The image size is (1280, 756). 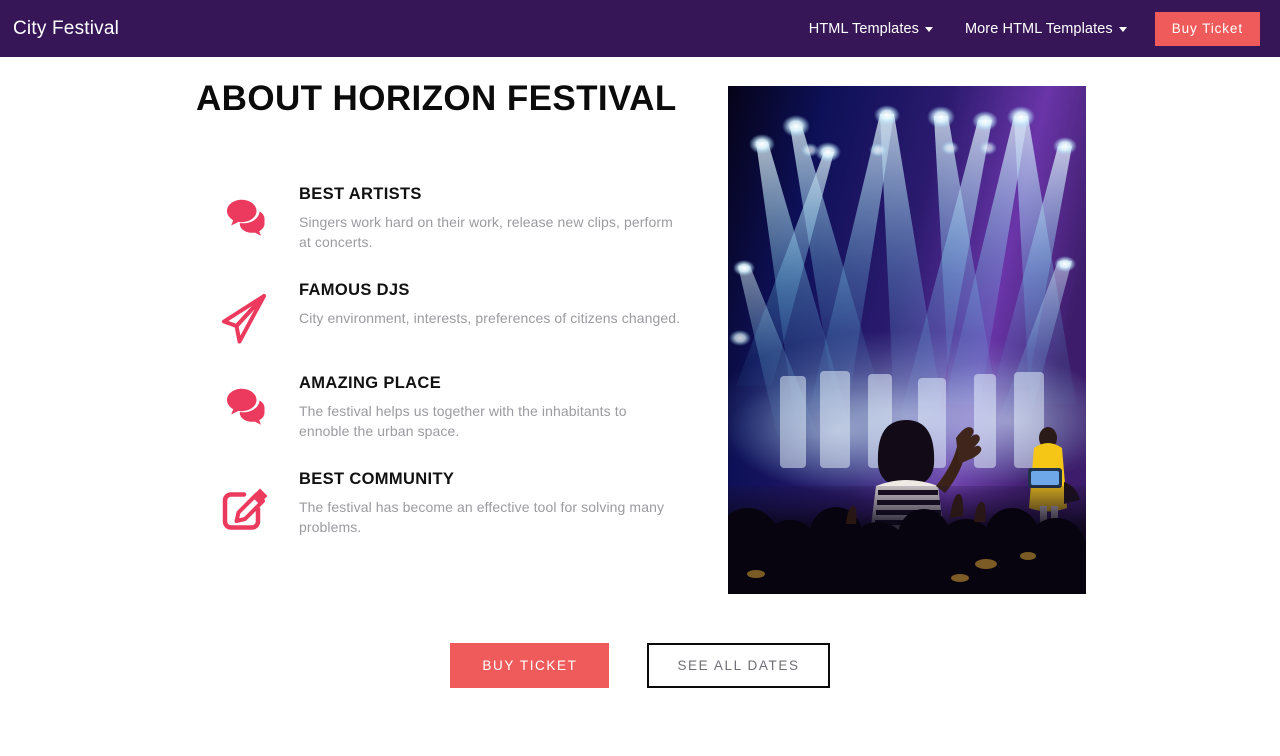 What do you see at coordinates (738, 665) in the screenshot?
I see `see-all-dates-button: SEE ALL DATES` at bounding box center [738, 665].